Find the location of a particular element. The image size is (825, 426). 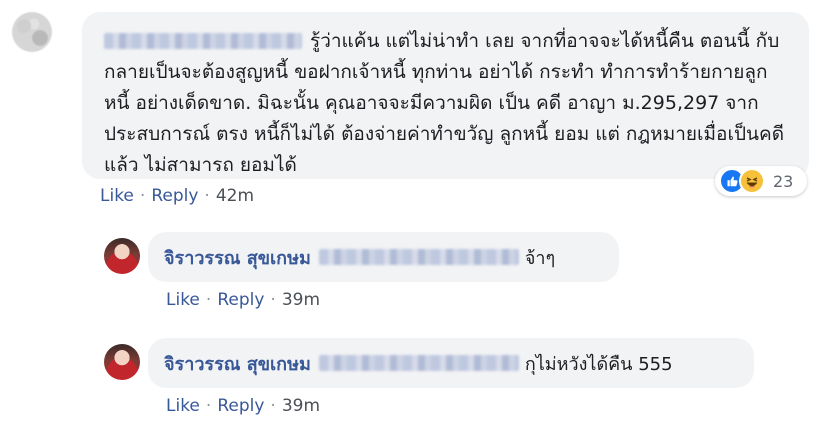

commenter-avatar is located at coordinates (32, 32).